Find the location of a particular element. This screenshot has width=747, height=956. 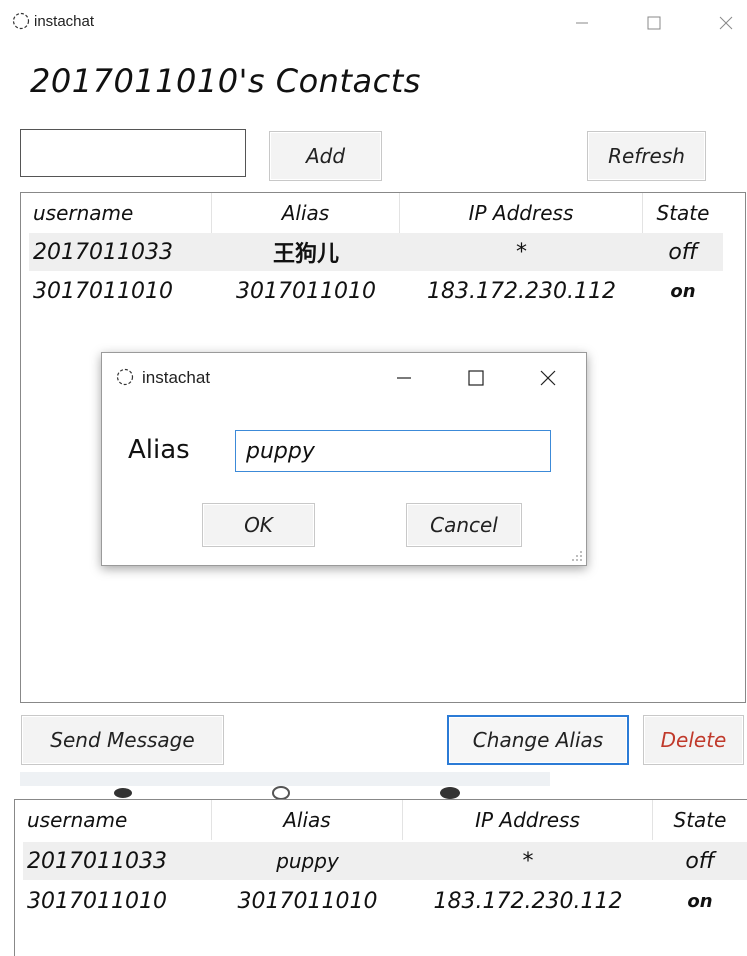

minimize-button is located at coordinates (582, 23).